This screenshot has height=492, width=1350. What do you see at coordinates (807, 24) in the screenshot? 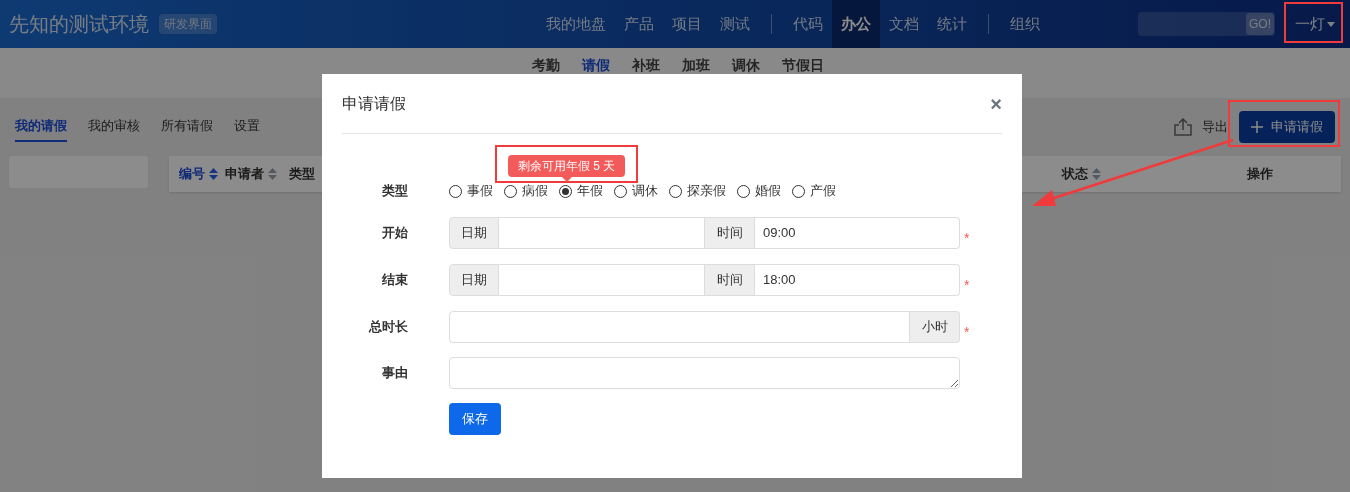
I see `nav-item: 代码` at bounding box center [807, 24].